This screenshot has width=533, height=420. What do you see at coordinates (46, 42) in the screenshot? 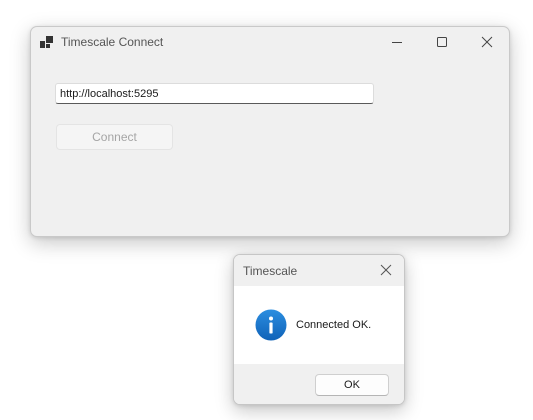
I see `app-window-icon` at bounding box center [46, 42].